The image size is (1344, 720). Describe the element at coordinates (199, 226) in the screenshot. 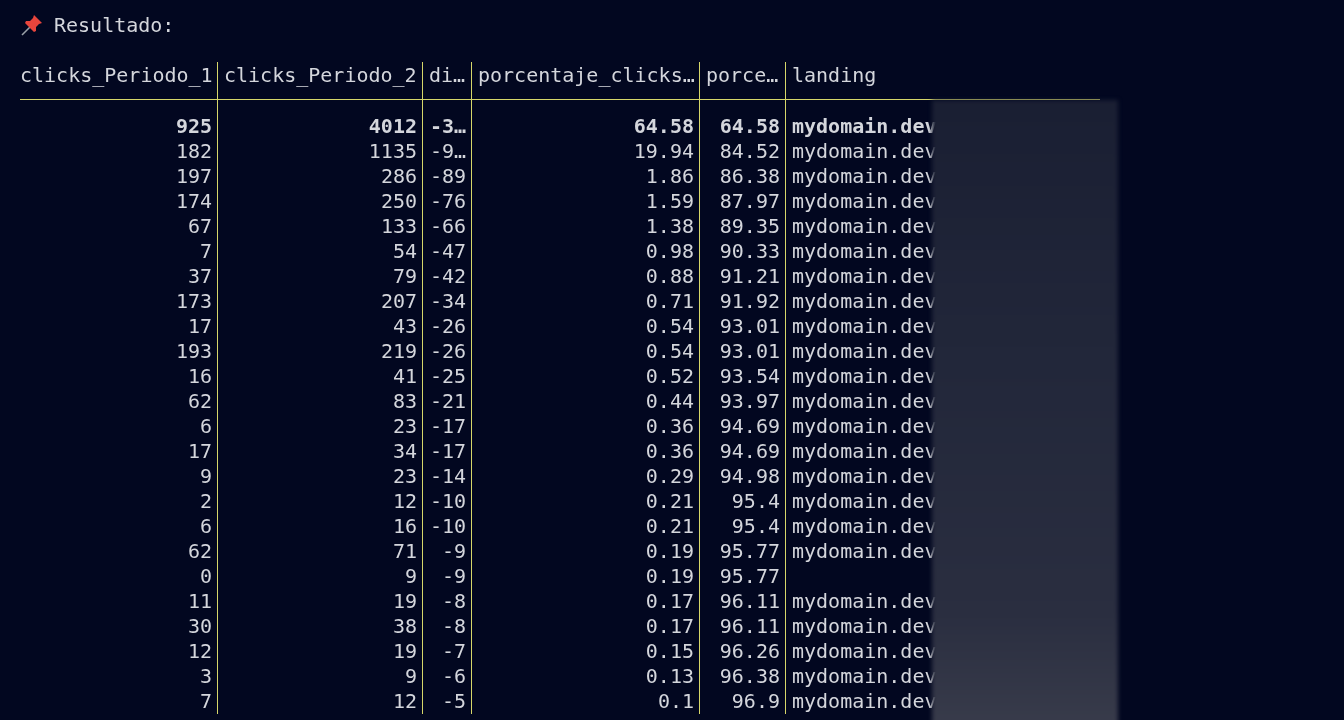

I see `table-cell: 67` at that location.